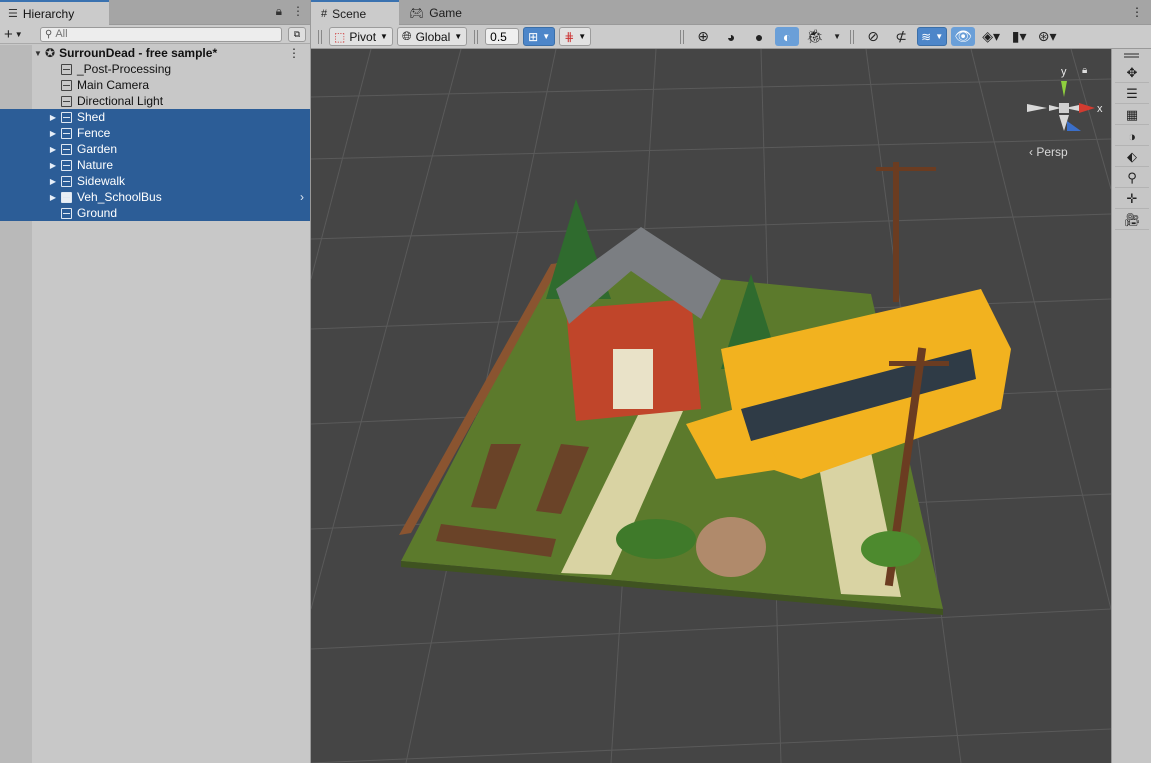 The height and width of the screenshot is (763, 1151). Describe the element at coordinates (932, 36) in the screenshot. I see `effects-toggle: ≋ ▼` at that location.